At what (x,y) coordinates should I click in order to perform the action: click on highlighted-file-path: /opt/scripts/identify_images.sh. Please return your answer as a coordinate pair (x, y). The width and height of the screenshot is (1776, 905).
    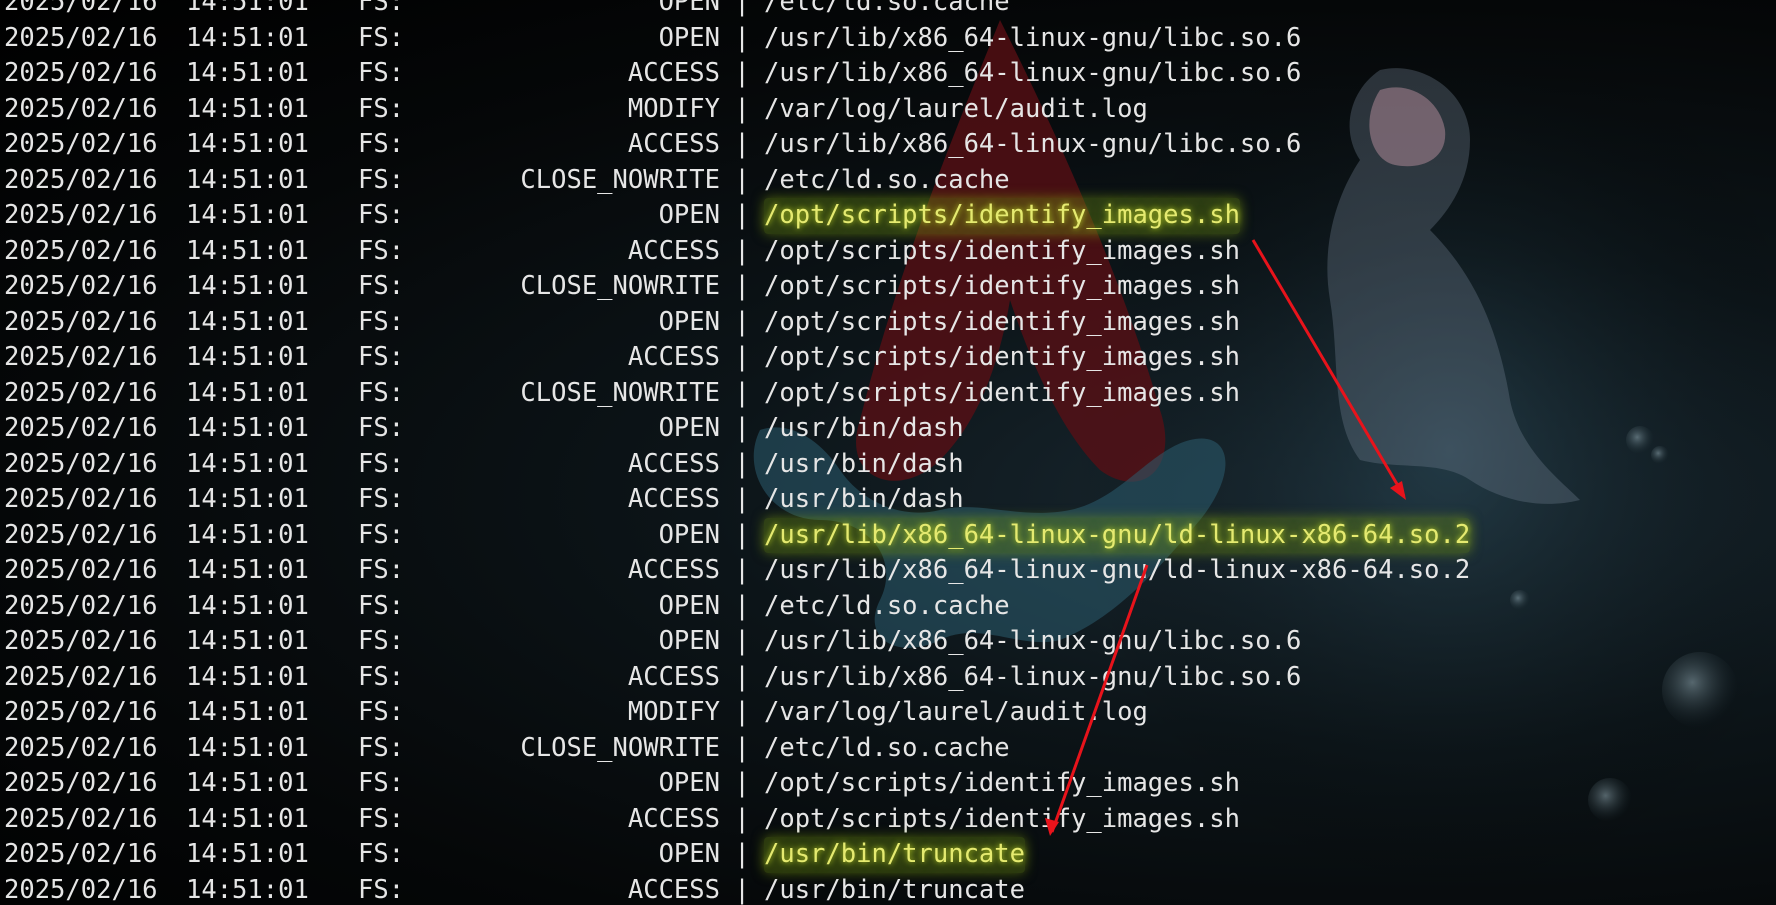
    Looking at the image, I should click on (1002, 216).